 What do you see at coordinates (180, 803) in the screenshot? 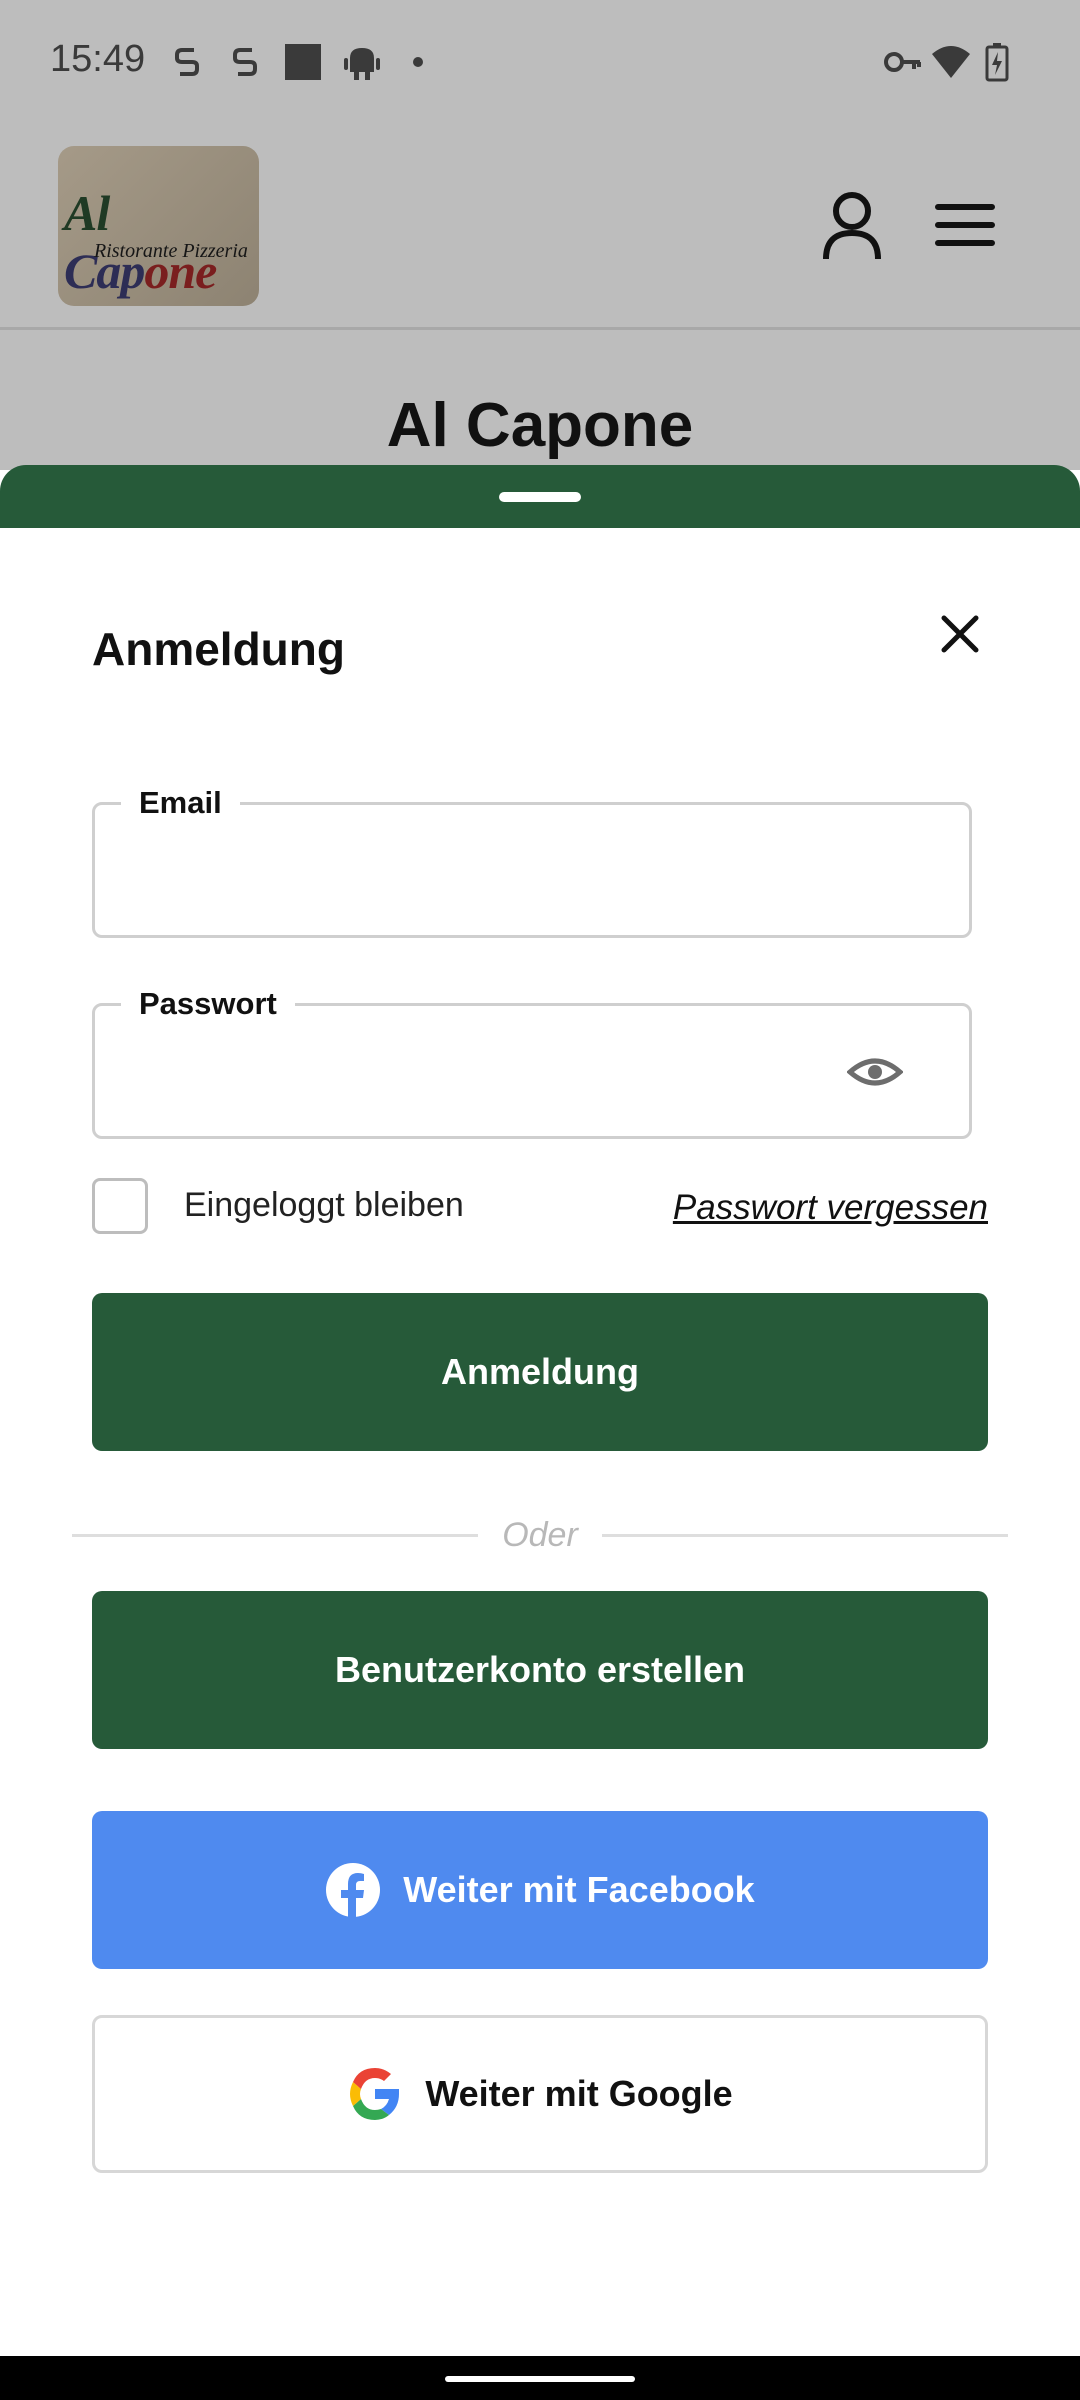
I see `email-label: Email` at bounding box center [180, 803].